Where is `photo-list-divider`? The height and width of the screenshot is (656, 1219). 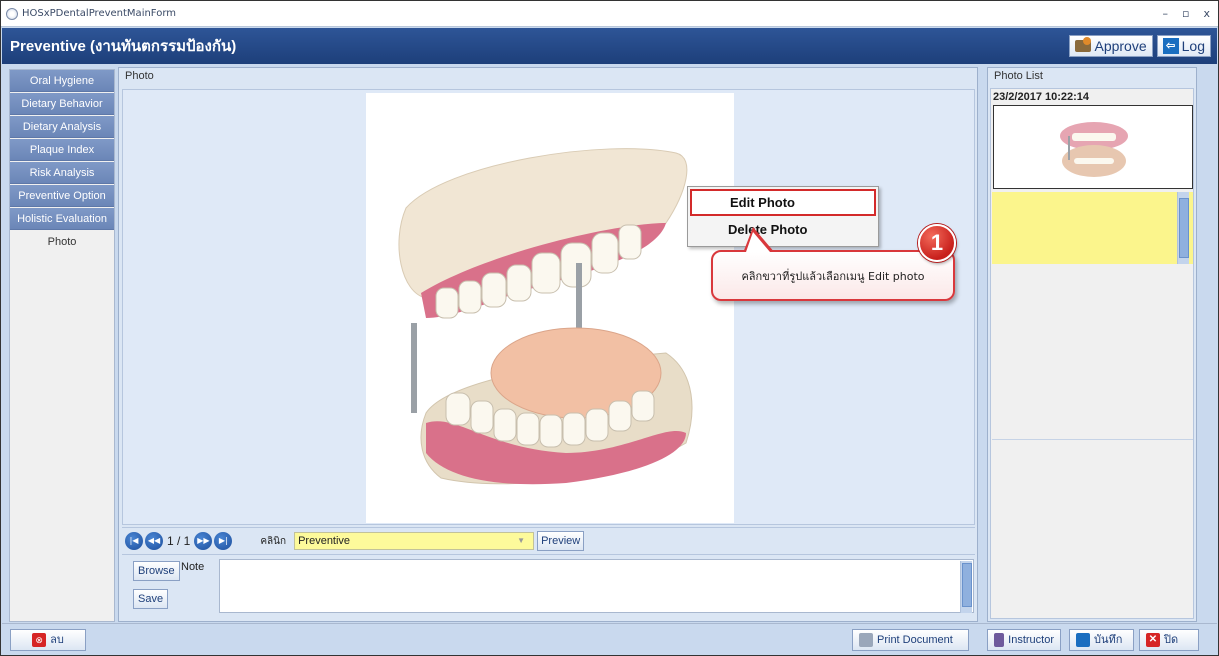
photo-list-divider is located at coordinates (1092, 439).